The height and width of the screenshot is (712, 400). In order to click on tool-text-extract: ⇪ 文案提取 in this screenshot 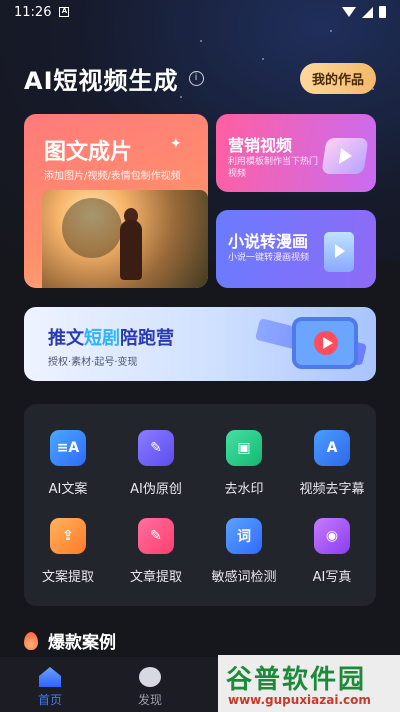, I will do `click(68, 538)`.